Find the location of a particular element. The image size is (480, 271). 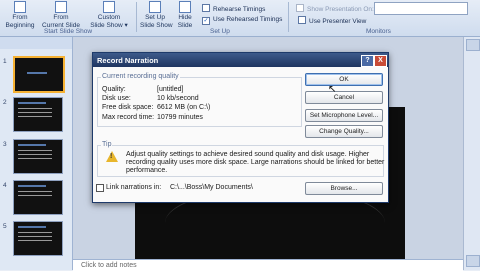

hide-slide-icon is located at coordinates (185, 7).